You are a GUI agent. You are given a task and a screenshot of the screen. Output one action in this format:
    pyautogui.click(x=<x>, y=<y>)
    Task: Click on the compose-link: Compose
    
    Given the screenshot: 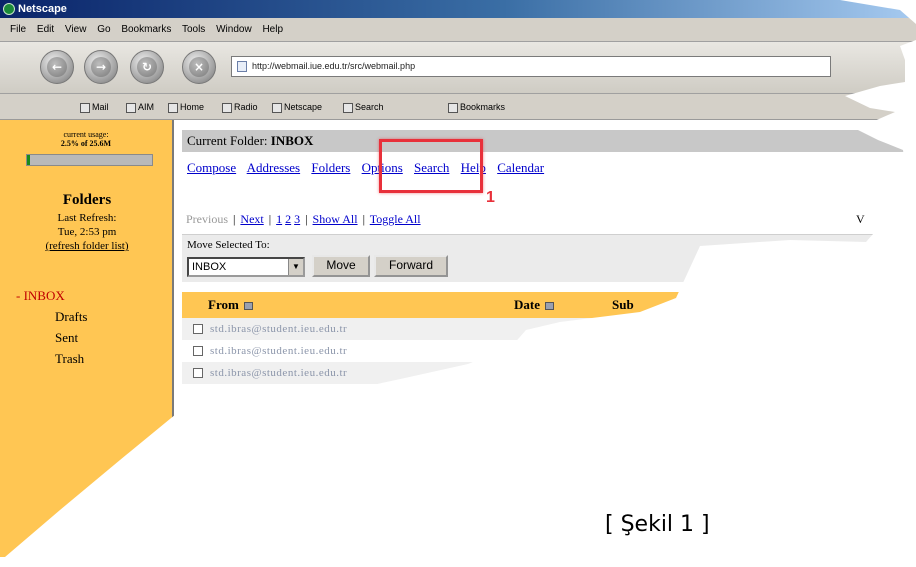 What is the action you would take?
    pyautogui.click(x=211, y=167)
    